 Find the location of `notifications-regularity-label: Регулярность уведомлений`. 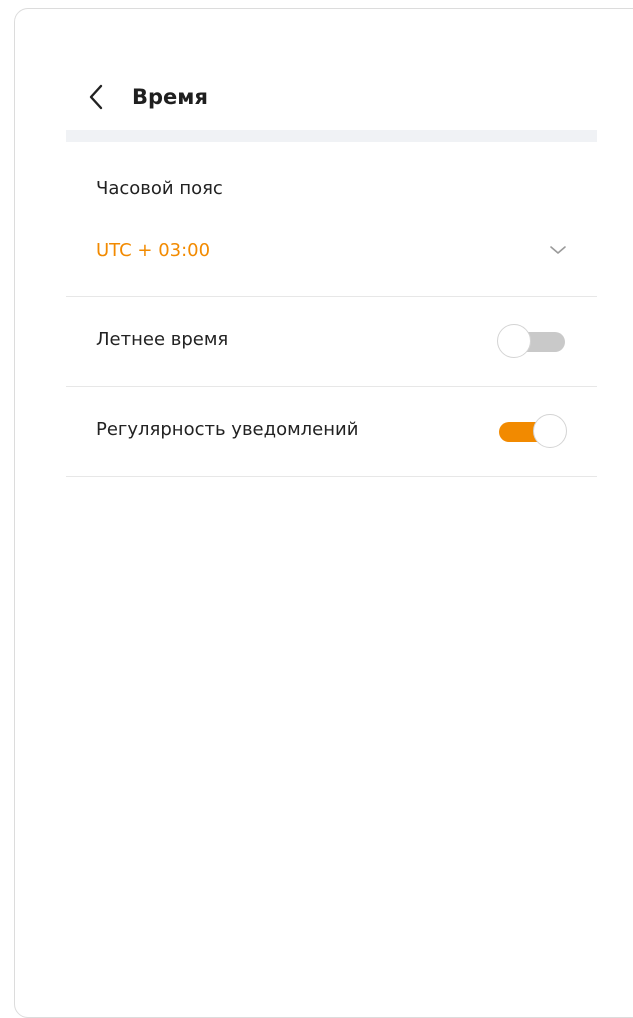

notifications-regularity-label: Регулярность уведомлений is located at coordinates (227, 429).